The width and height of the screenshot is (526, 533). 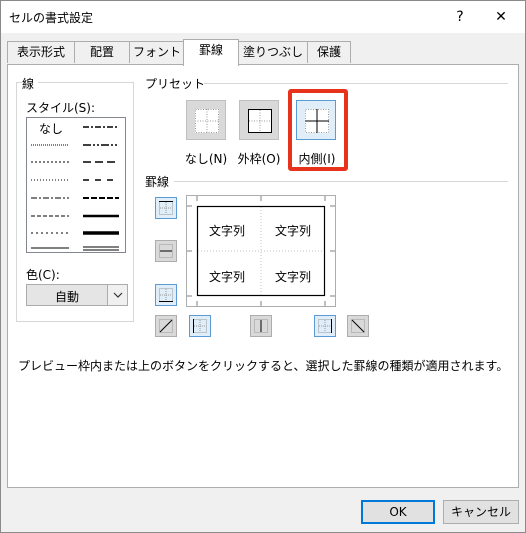 I want to click on preview-grid, so click(x=261, y=251).